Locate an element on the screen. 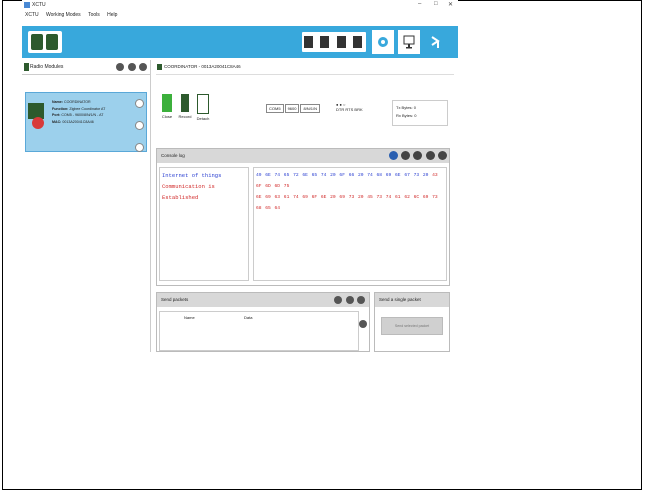 The image size is (645, 491). rx-value: 0 is located at coordinates (415, 115).